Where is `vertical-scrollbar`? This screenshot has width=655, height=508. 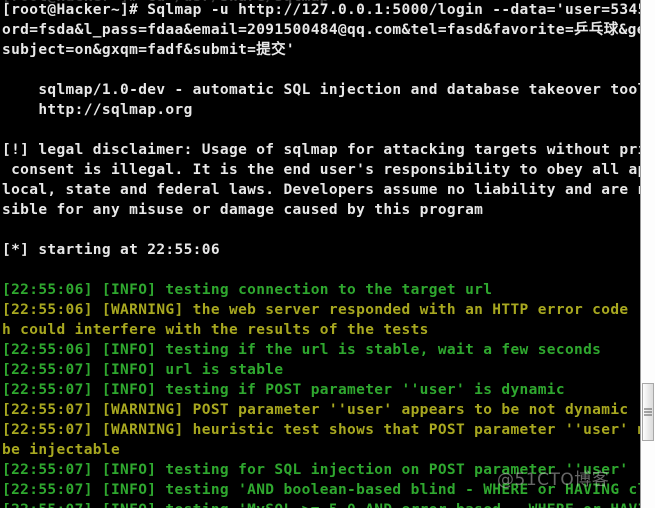 vertical-scrollbar is located at coordinates (647, 254).